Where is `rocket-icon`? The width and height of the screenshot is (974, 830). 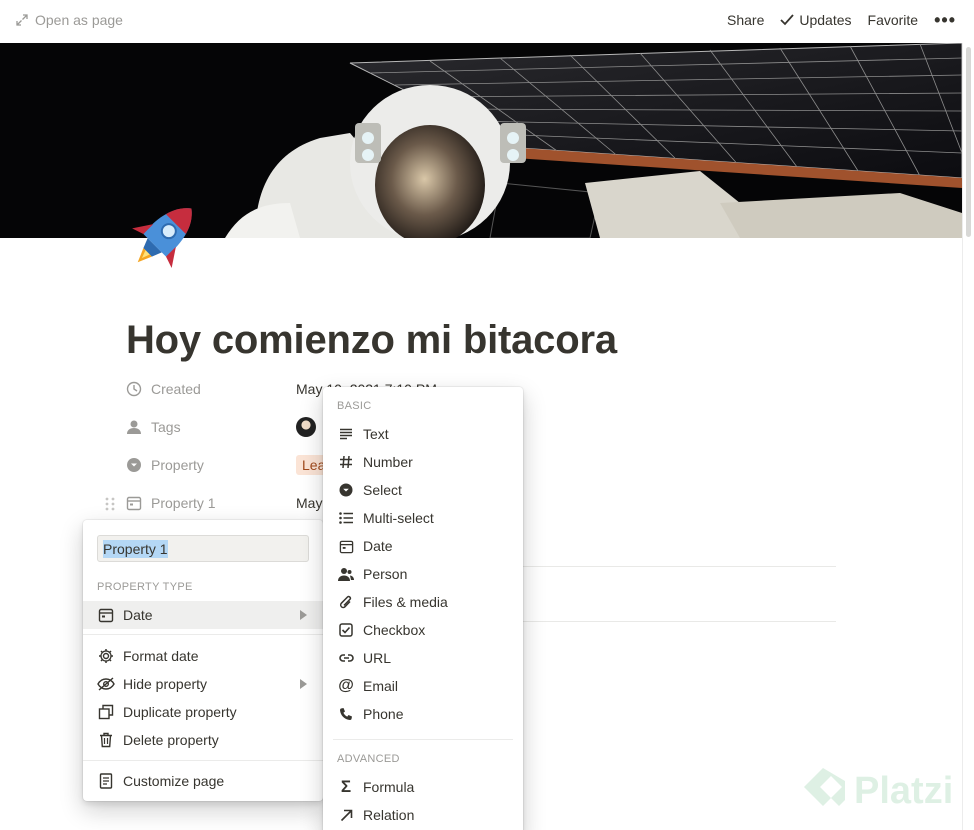 rocket-icon is located at coordinates (162, 238).